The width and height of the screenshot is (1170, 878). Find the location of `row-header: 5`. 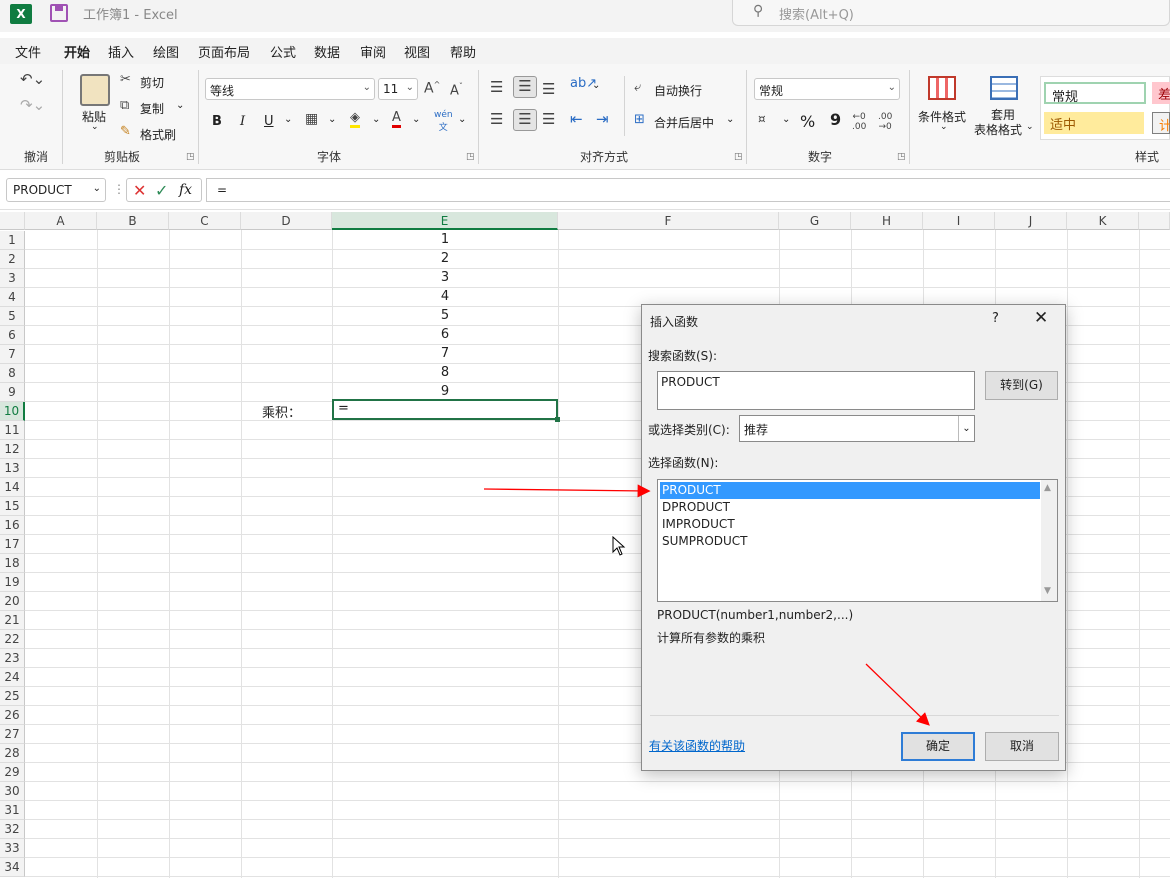

row-header: 5 is located at coordinates (12, 316).